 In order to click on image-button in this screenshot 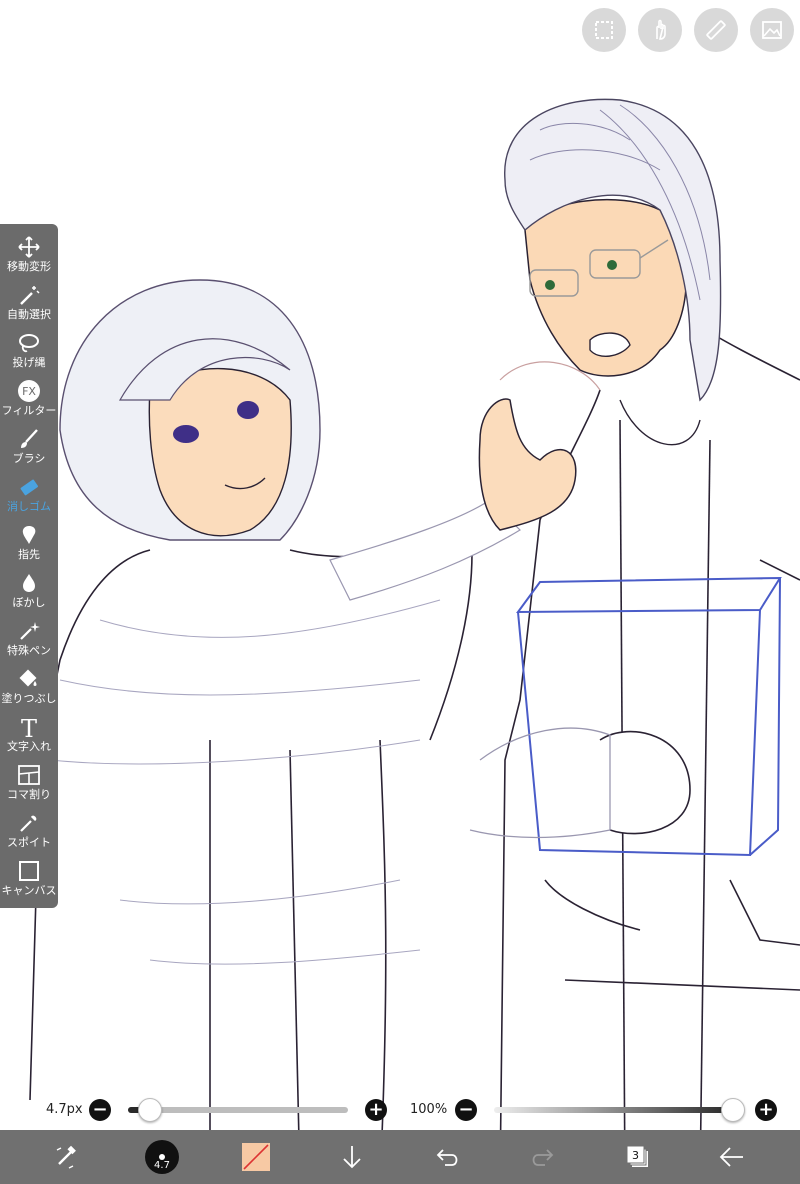, I will do `click(772, 30)`.